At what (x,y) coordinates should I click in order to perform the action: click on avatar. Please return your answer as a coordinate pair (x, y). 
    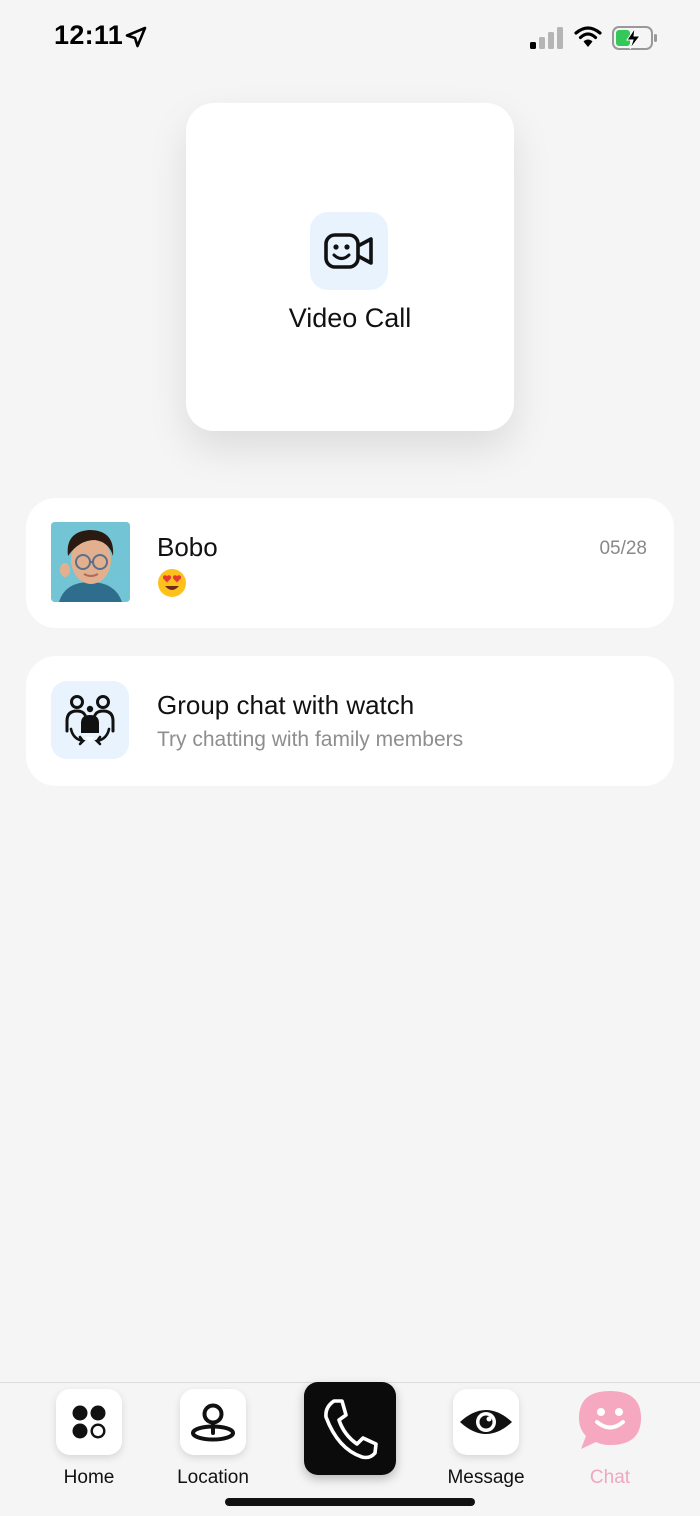
    Looking at the image, I should click on (90, 562).